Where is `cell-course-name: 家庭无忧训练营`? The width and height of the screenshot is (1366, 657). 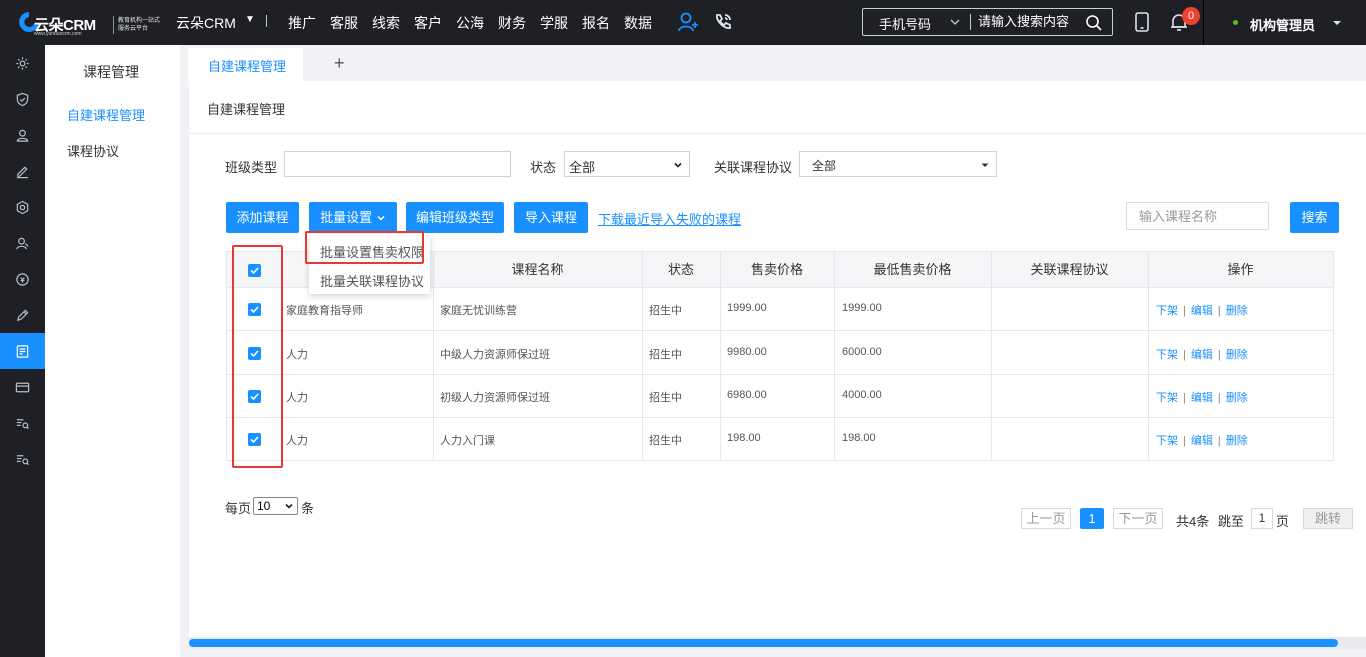
cell-course-name: 家庭无忧训练营 is located at coordinates (478, 311).